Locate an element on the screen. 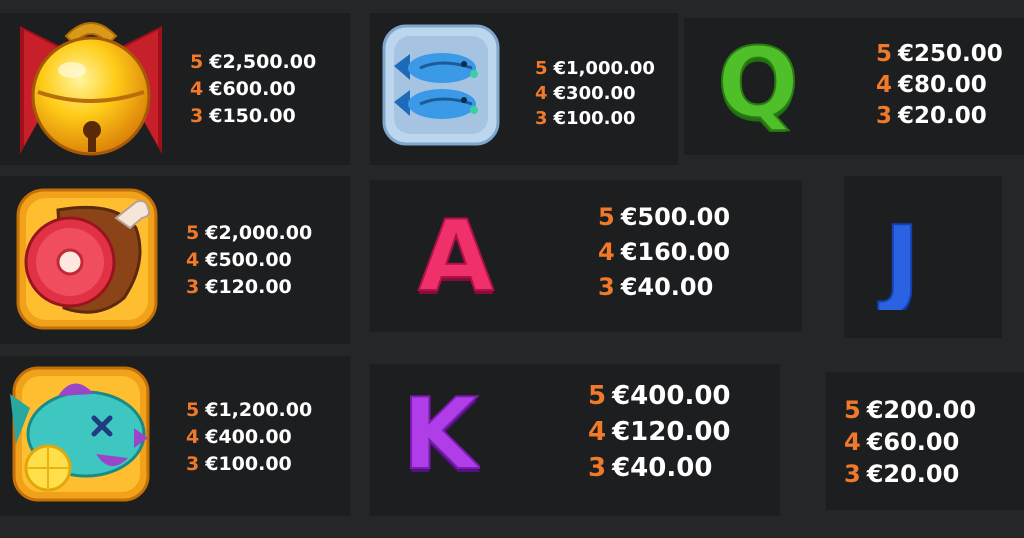 The image size is (1024, 538). pay-row: 4 €400.00 is located at coordinates (249, 437).